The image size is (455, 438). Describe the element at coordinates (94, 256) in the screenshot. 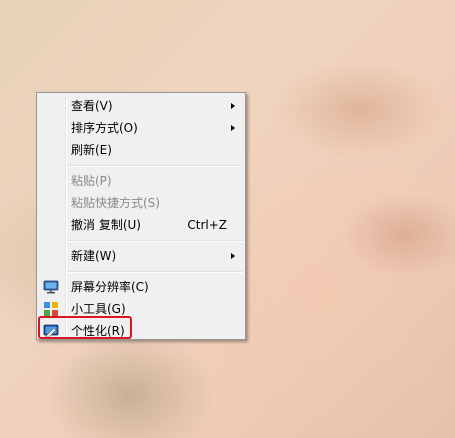

I see `menu-item-new-label: 新建(W)` at that location.